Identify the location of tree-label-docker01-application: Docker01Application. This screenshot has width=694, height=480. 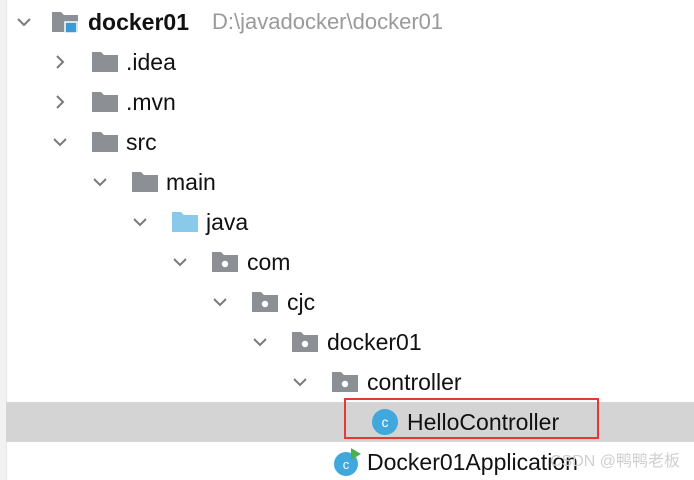
(472, 462).